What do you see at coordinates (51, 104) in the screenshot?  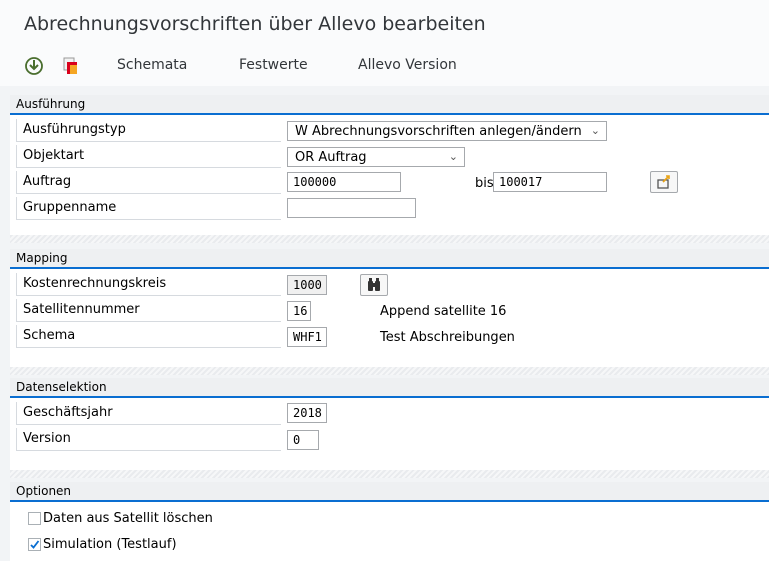 I see `section-title: Ausführung` at bounding box center [51, 104].